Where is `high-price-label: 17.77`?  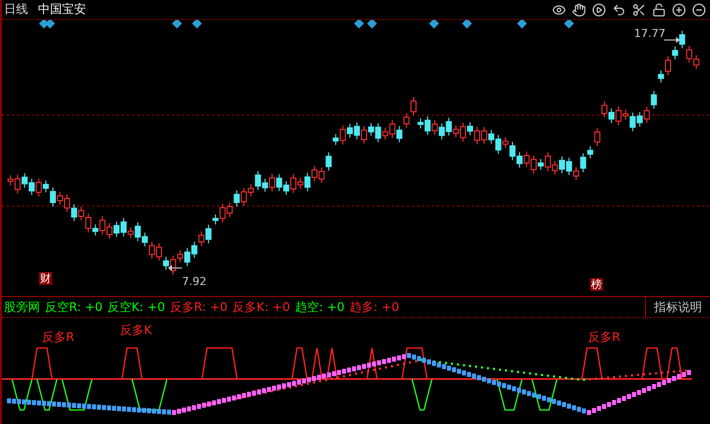
high-price-label: 17.77 is located at coordinates (650, 33).